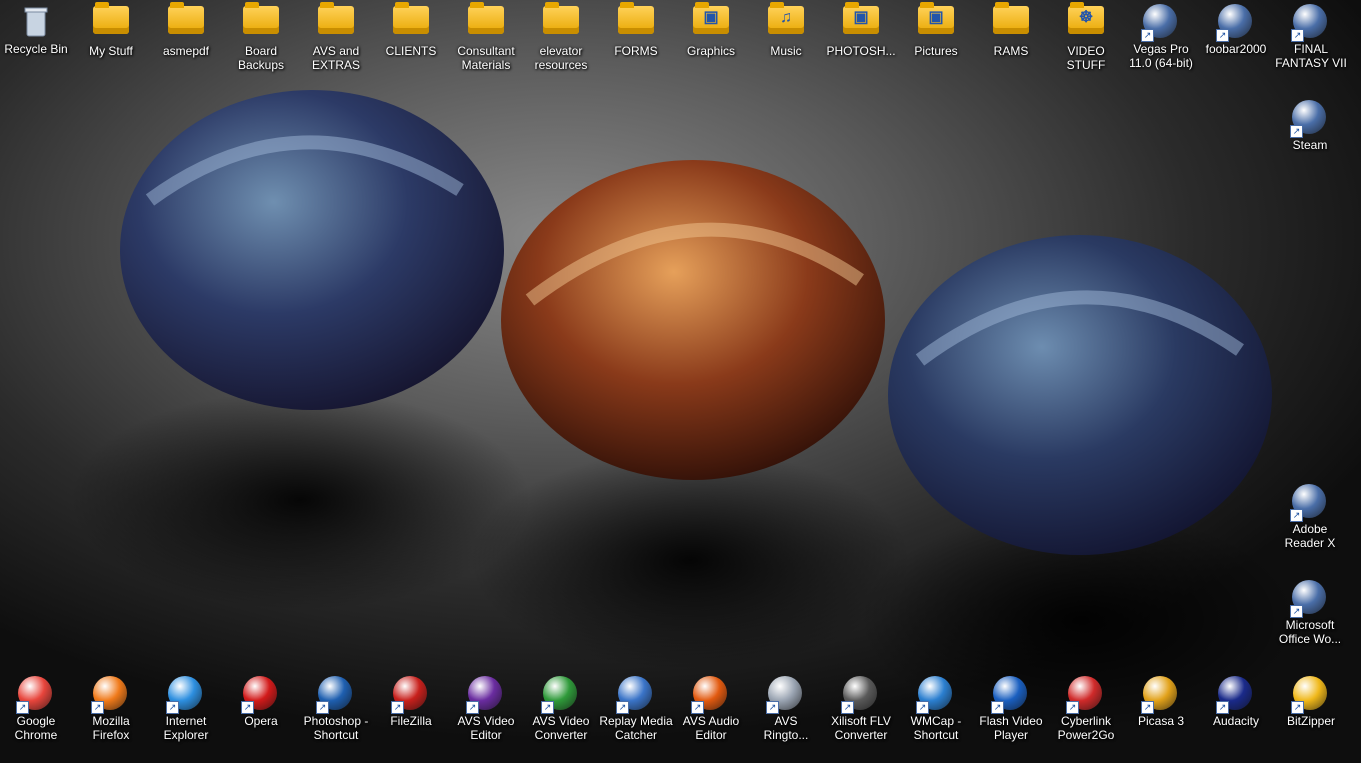 The image size is (1361, 763). Describe the element at coordinates (786, 51) in the screenshot. I see `desktop-icon-label: Music` at that location.